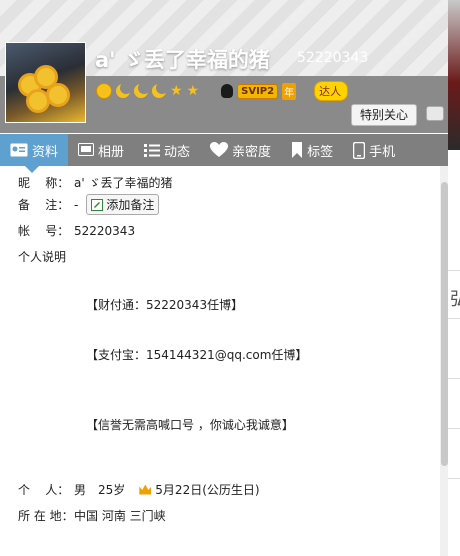 The image size is (460, 556). I want to click on tab-profile: 资料, so click(34, 150).